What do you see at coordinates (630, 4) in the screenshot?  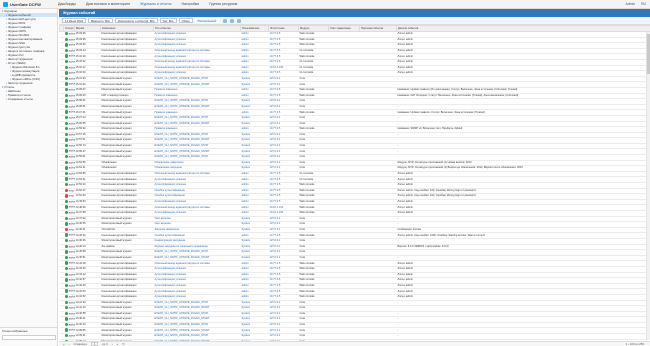 I see `user-menu: Admin` at bounding box center [630, 4].